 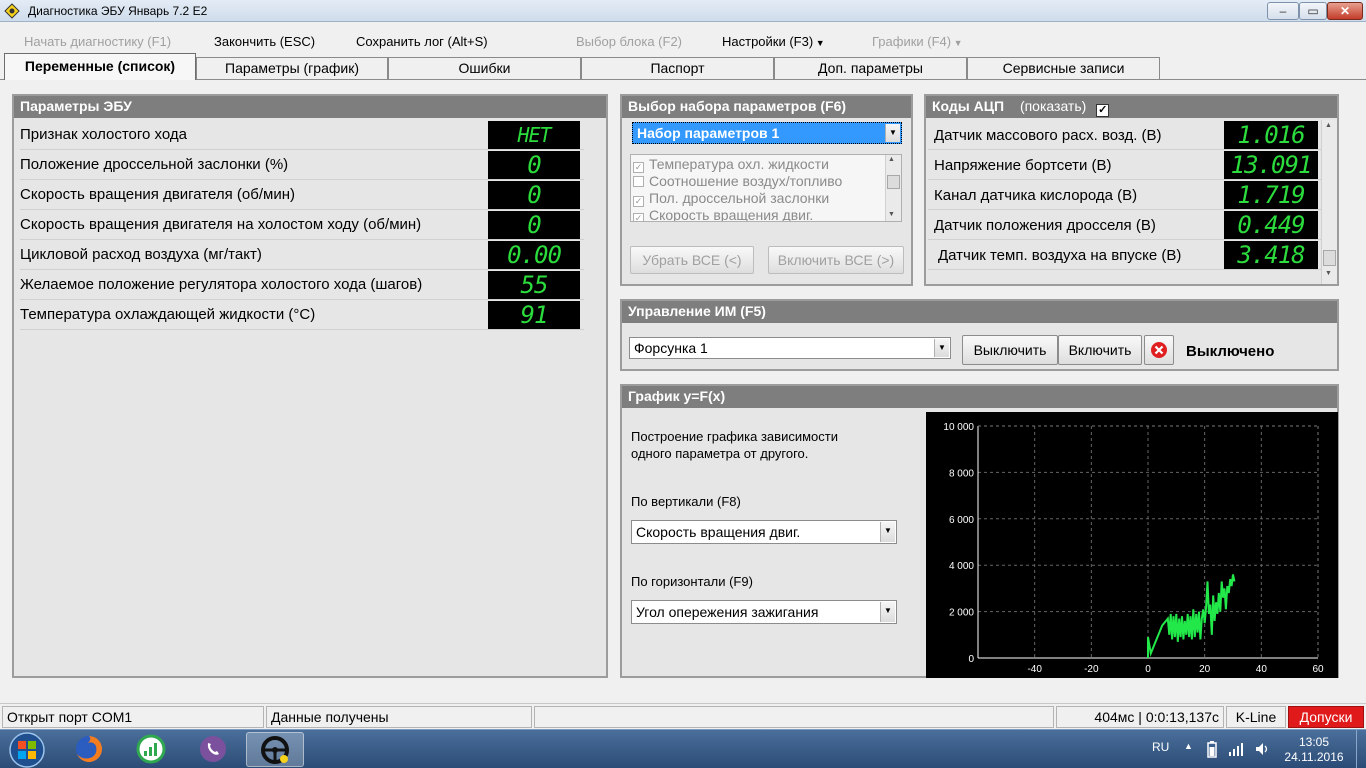 I want to click on vertical-axis-select: Скорость вращения двиг. ▼, so click(x=764, y=532).